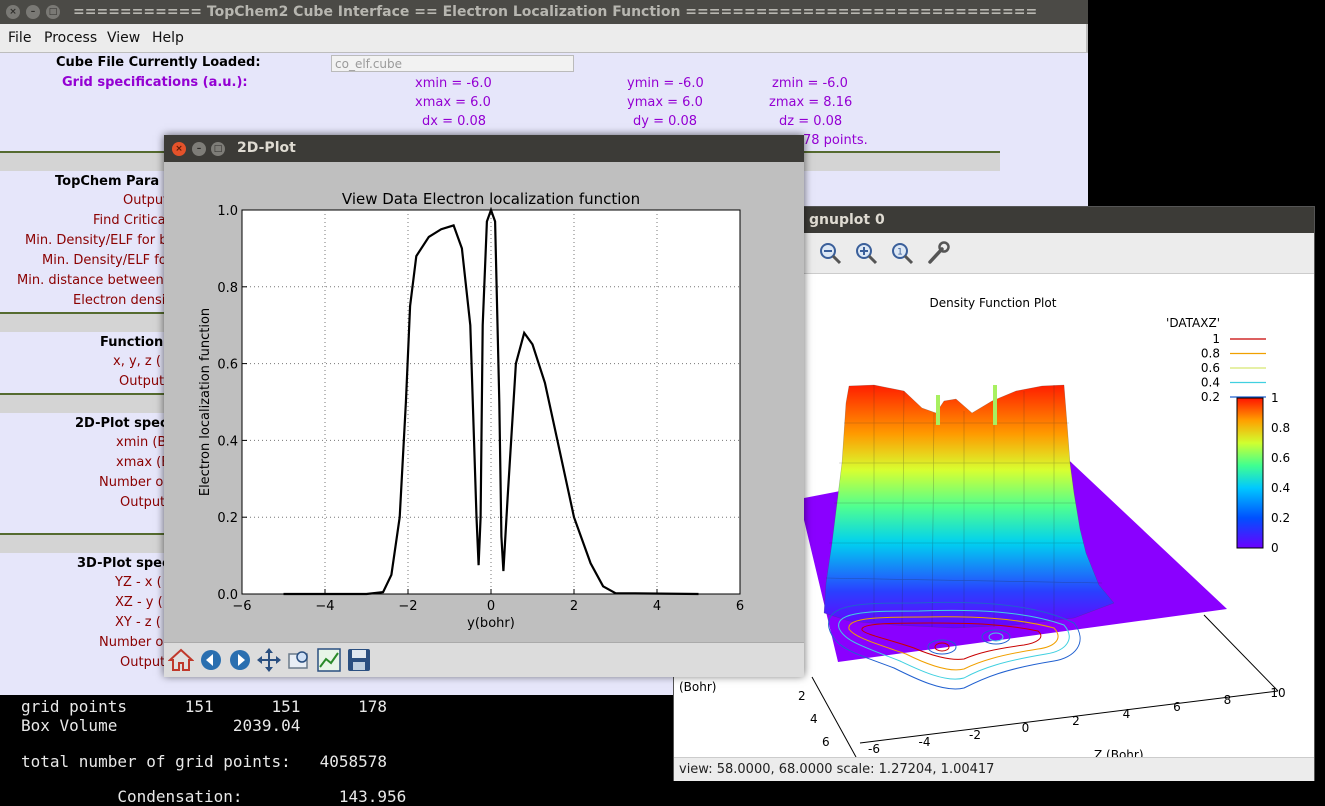  I want to click on axis-bottom-tick-label: -2, so click(975, 735).